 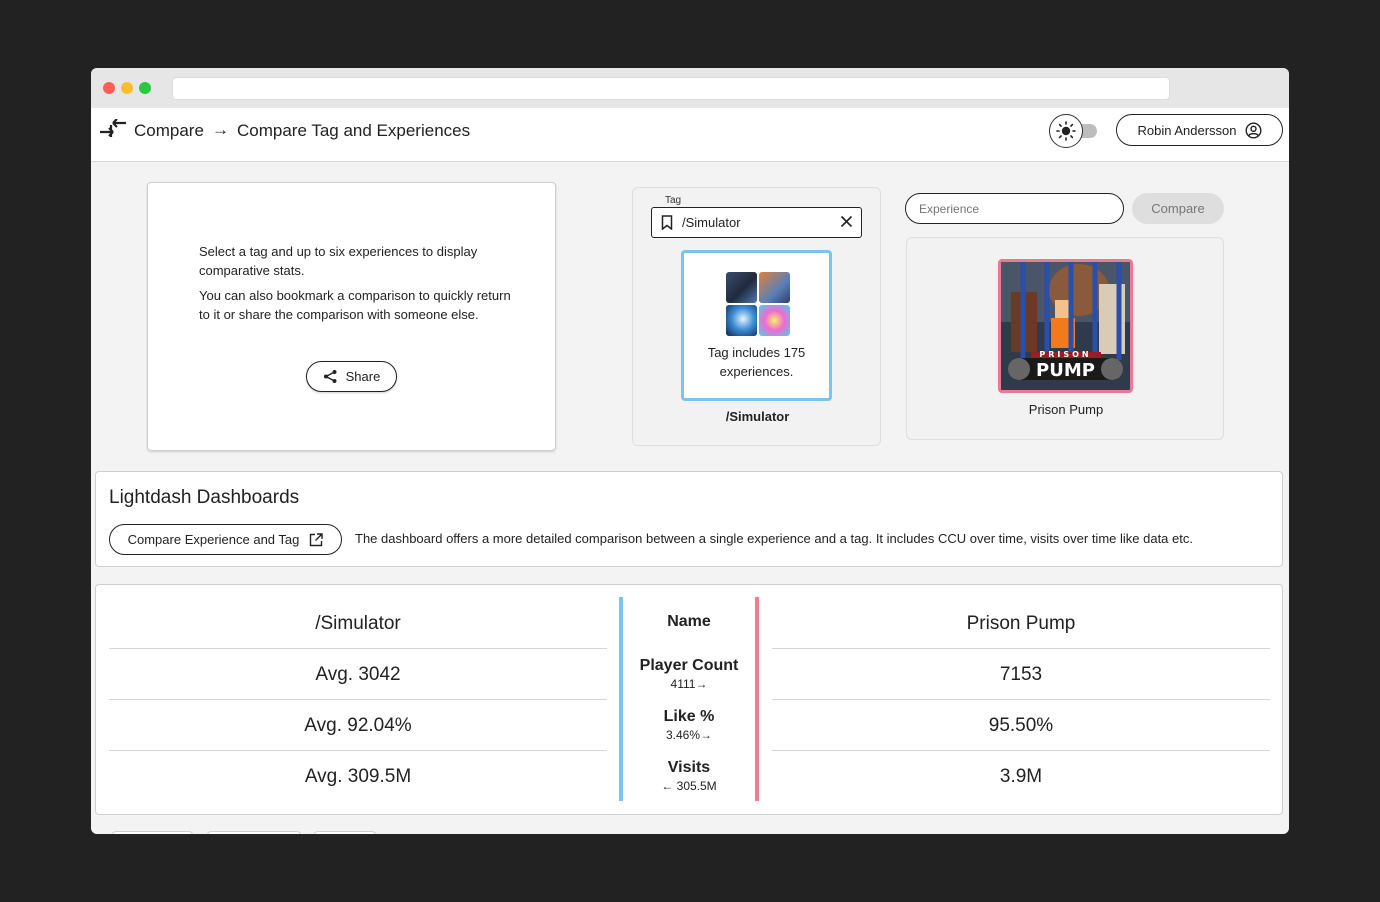 What do you see at coordinates (1187, 130) in the screenshot?
I see `user-name: Robin Andersson` at bounding box center [1187, 130].